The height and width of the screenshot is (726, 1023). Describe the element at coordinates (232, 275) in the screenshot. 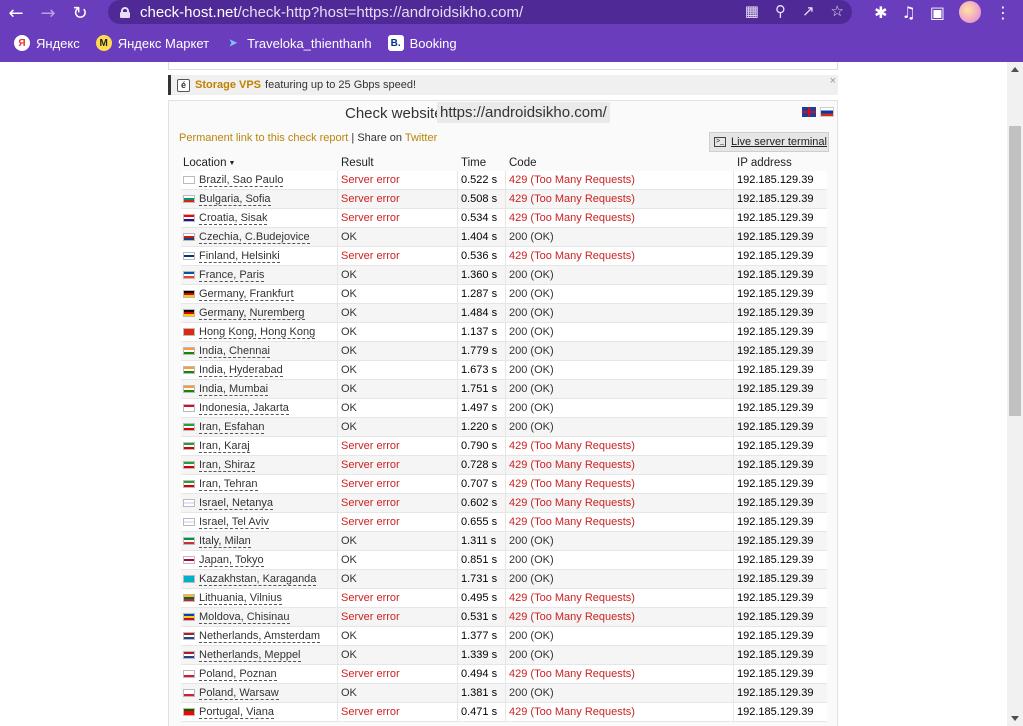

I see `location-link: France, Paris` at that location.